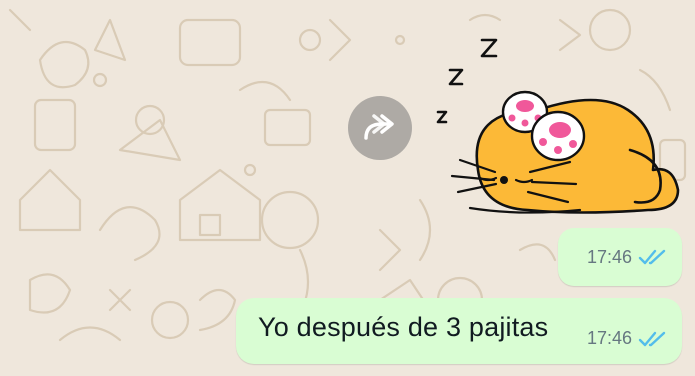 Image resolution: width=695 pixels, height=376 pixels. I want to click on outgoing-message-bubble: Yo después de 3 pajitas 17:46, so click(459, 331).